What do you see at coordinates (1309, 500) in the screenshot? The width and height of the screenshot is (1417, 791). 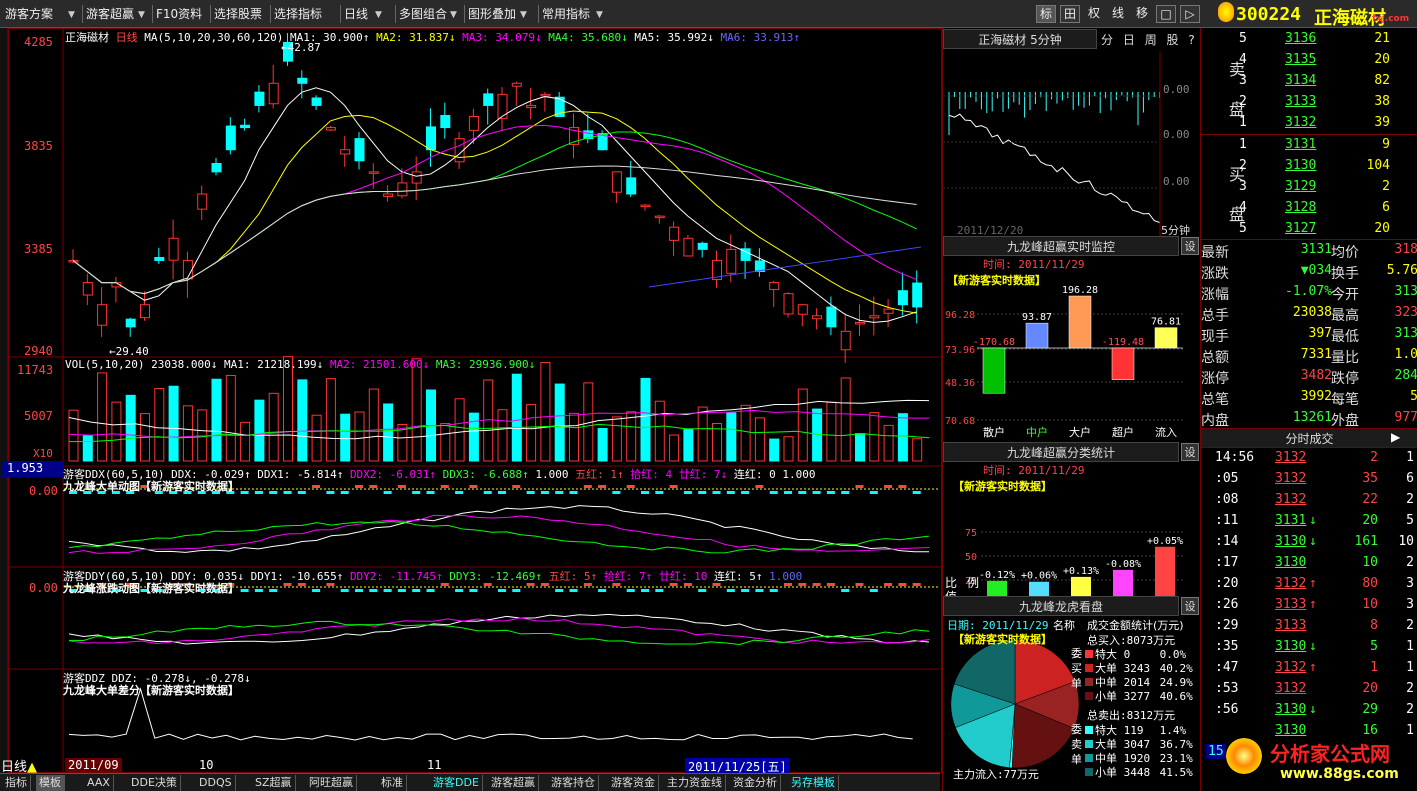 I see `tick-row: :08 3132 22 2` at bounding box center [1309, 500].